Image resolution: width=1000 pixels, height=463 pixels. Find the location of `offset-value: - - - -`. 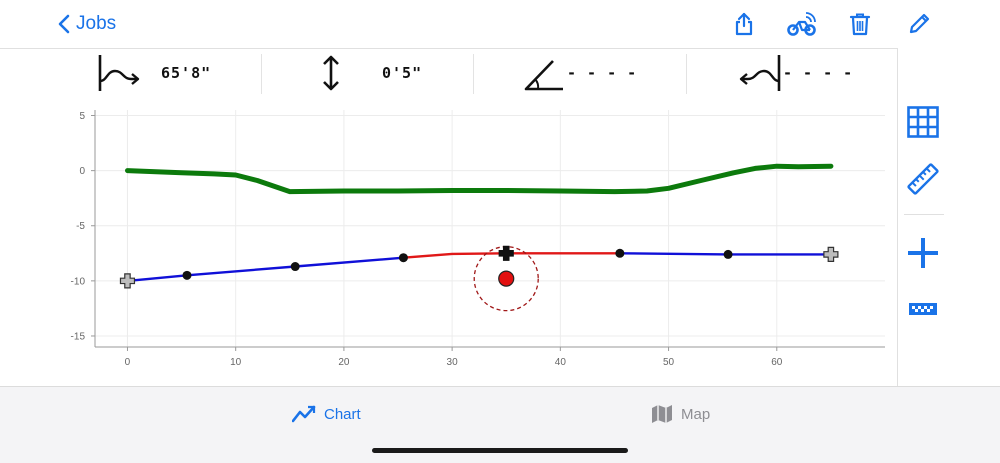

offset-value: - - - - is located at coordinates (818, 73).